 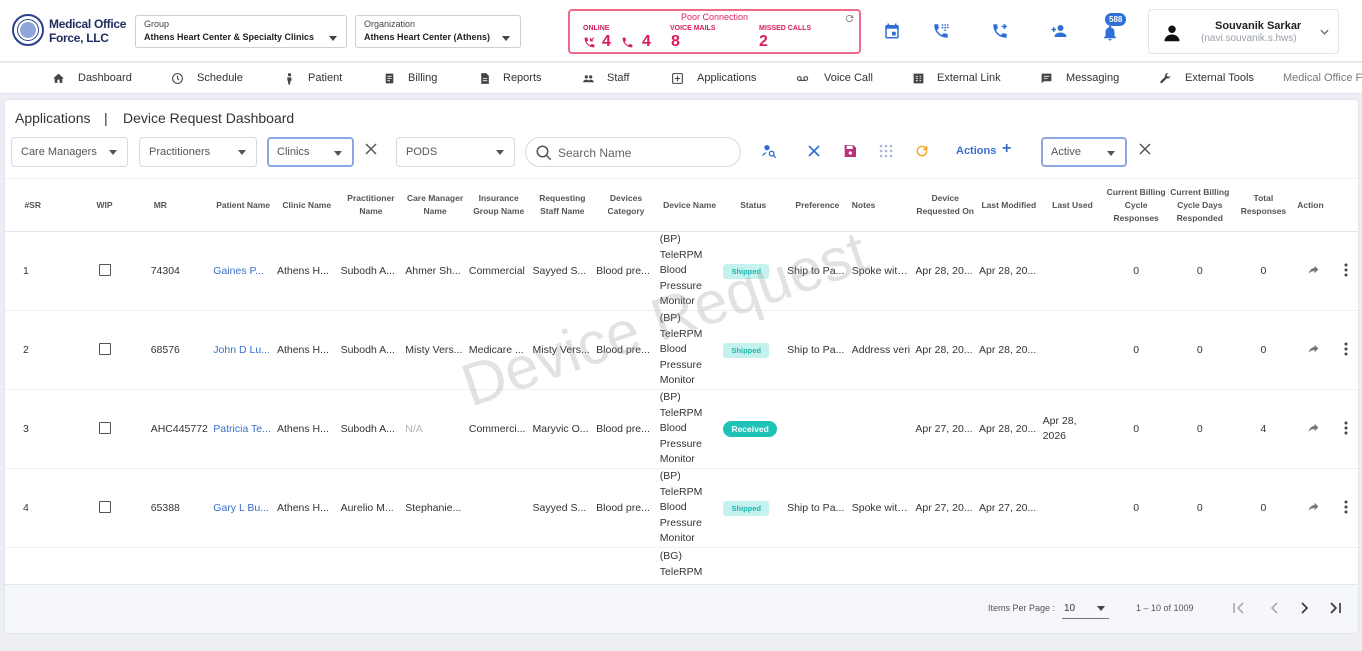 I want to click on clear-filter-icon, so click(x=371, y=149).